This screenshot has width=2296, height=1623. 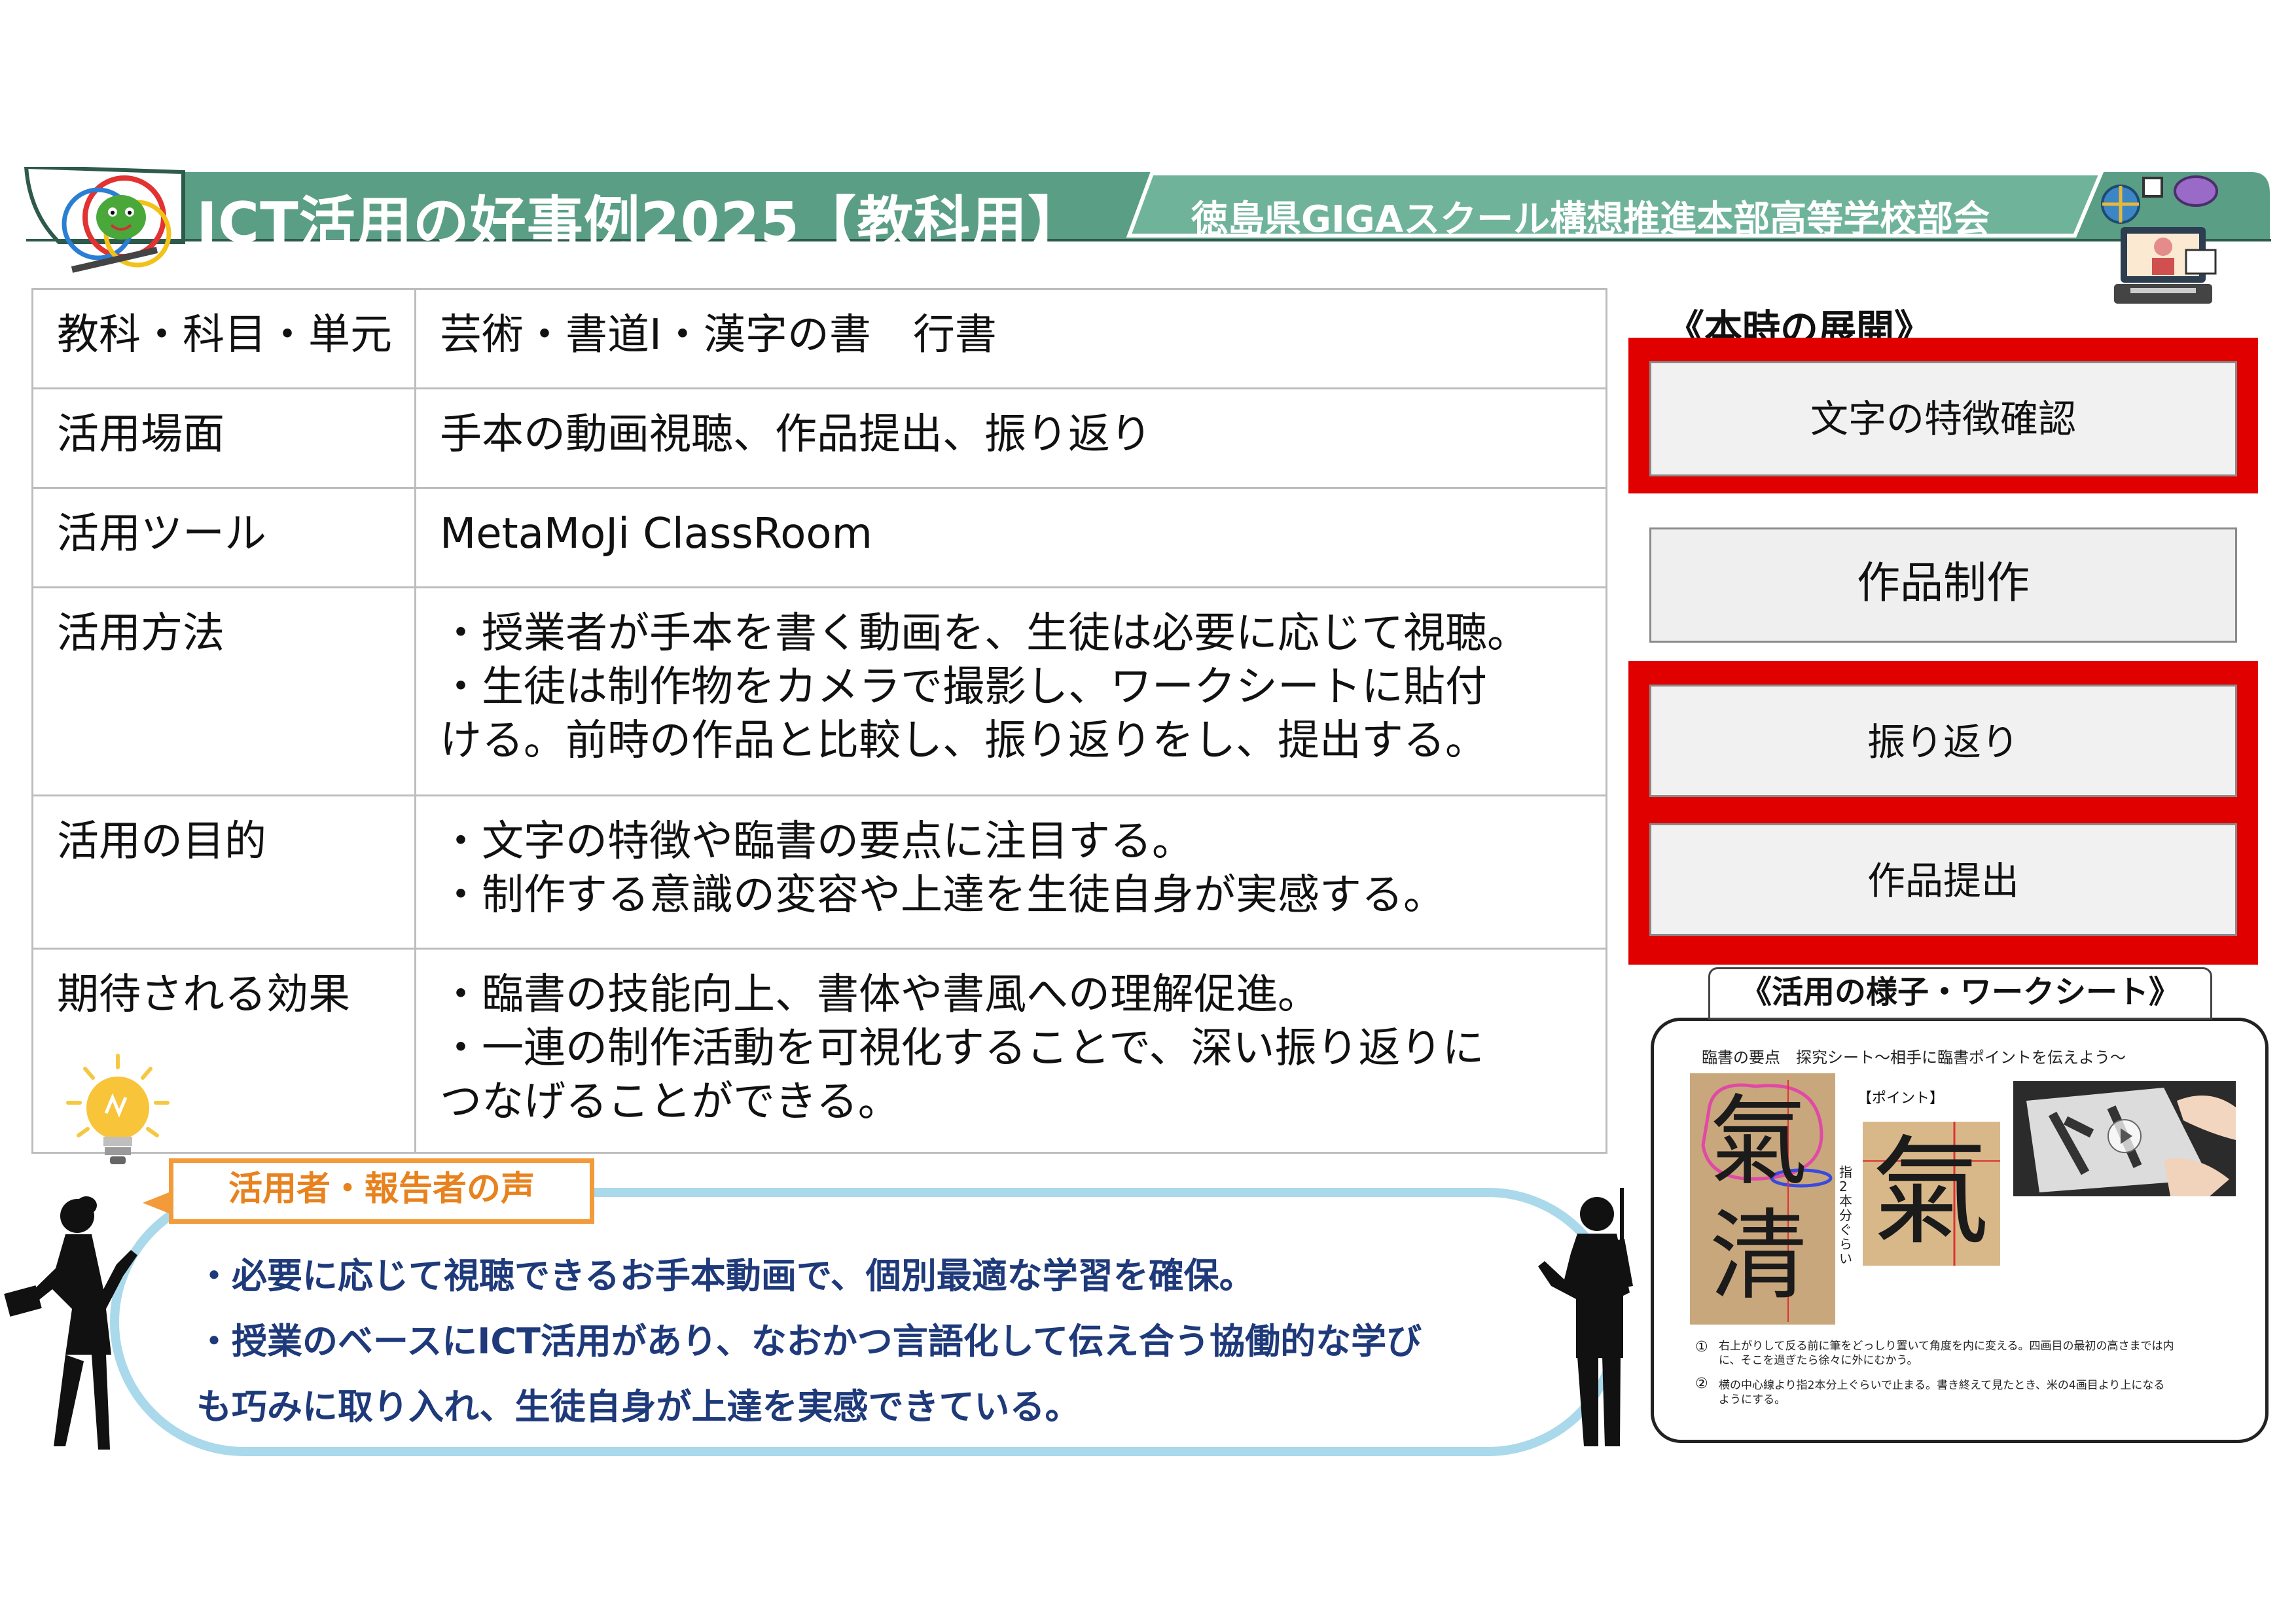 What do you see at coordinates (1901, 1098) in the screenshot?
I see `point-label: 【ポイント】` at bounding box center [1901, 1098].